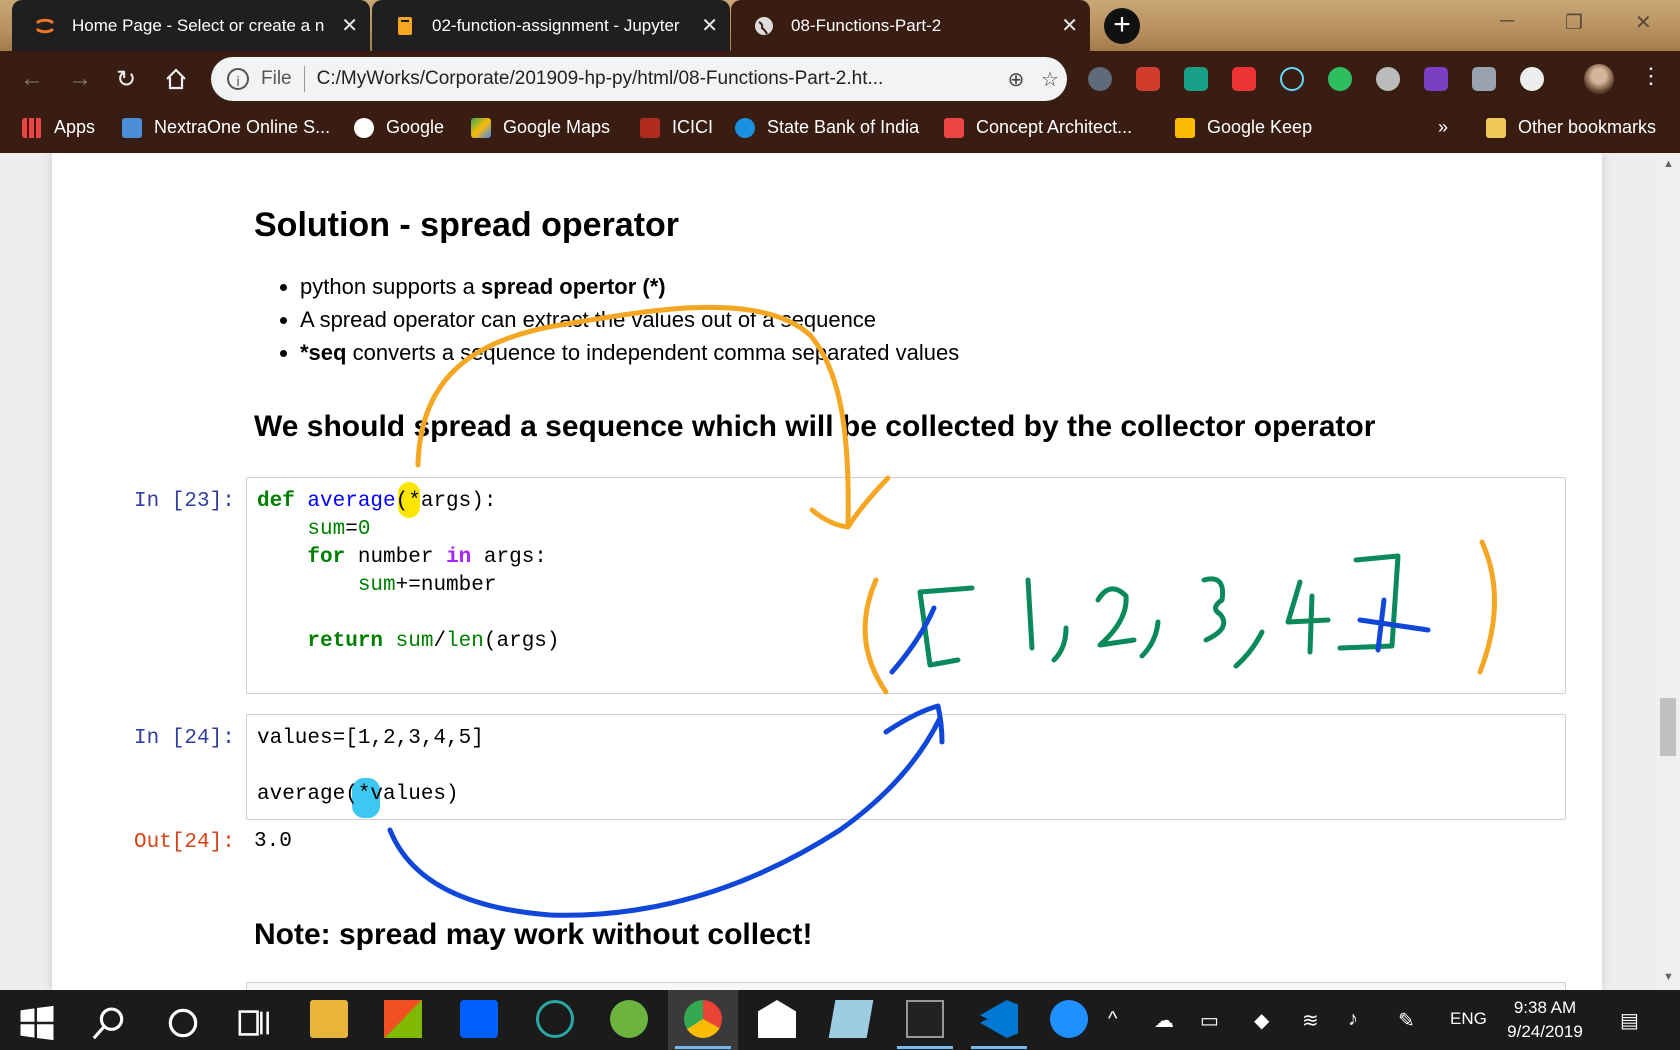  I want to click on spring-tool-icon, so click(629, 1019).